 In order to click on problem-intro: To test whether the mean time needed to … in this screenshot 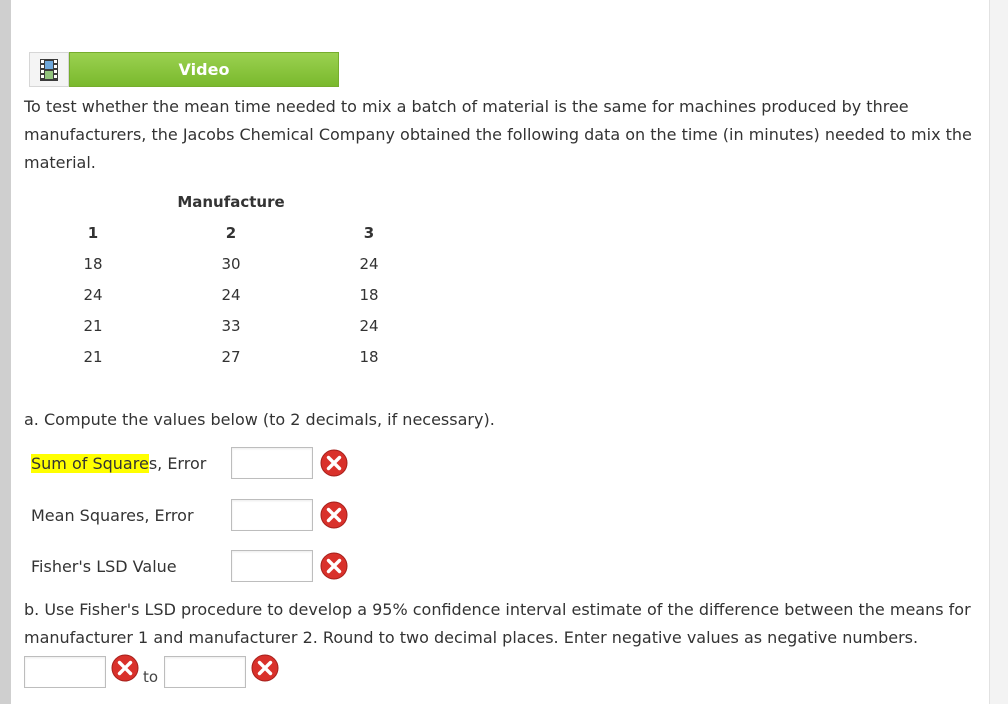, I will do `click(498, 134)`.